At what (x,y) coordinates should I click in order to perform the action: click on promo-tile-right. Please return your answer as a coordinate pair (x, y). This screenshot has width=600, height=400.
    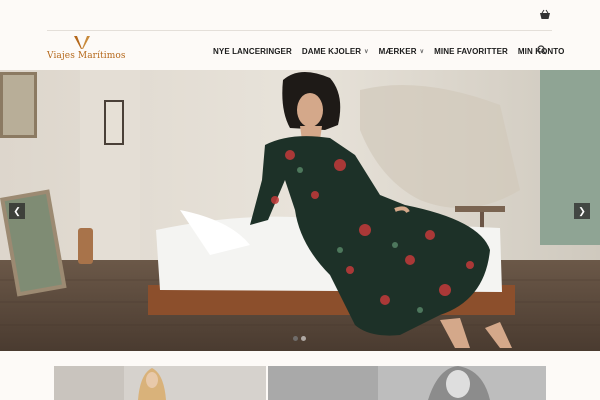
    Looking at the image, I should click on (407, 383).